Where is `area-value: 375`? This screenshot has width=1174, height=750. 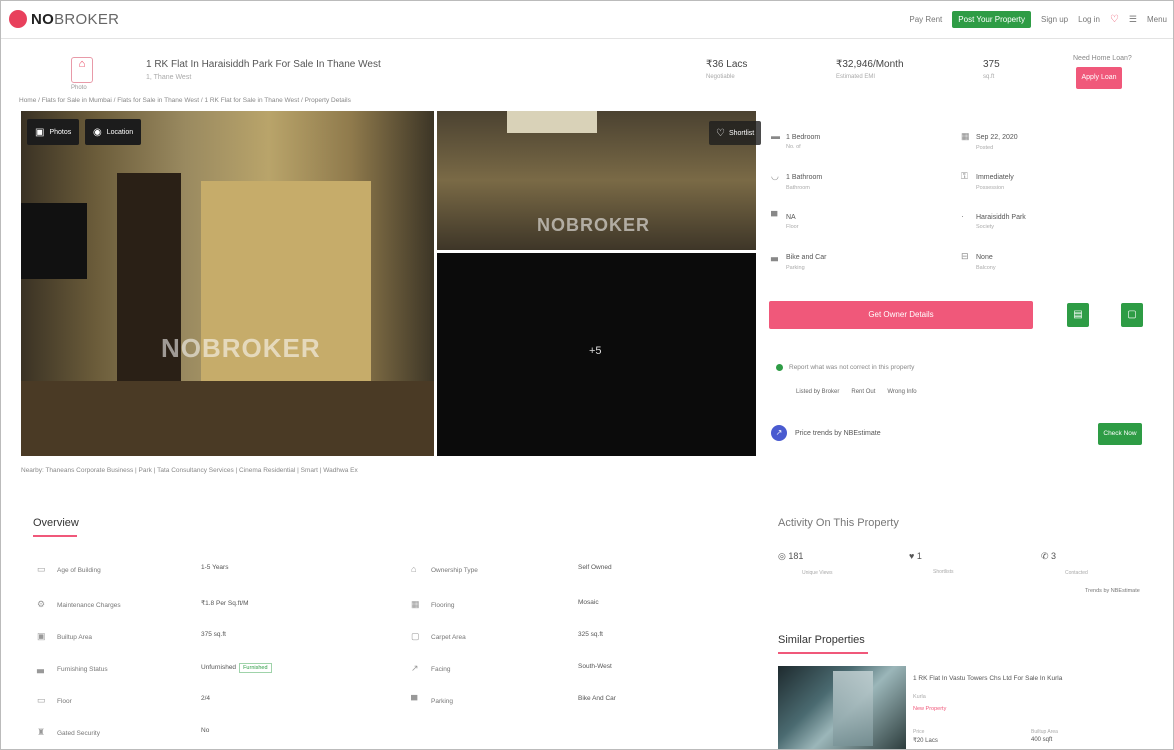 area-value: 375 is located at coordinates (991, 64).